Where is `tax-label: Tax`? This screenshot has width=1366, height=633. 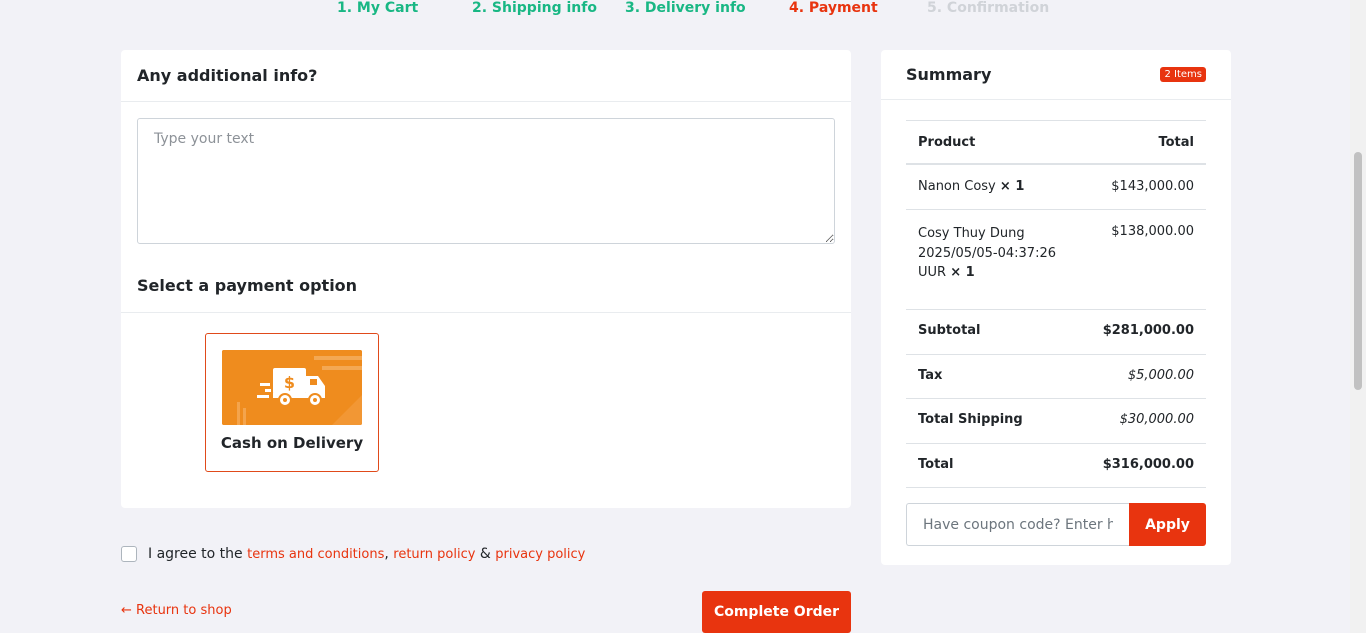
tax-label: Tax is located at coordinates (930, 375).